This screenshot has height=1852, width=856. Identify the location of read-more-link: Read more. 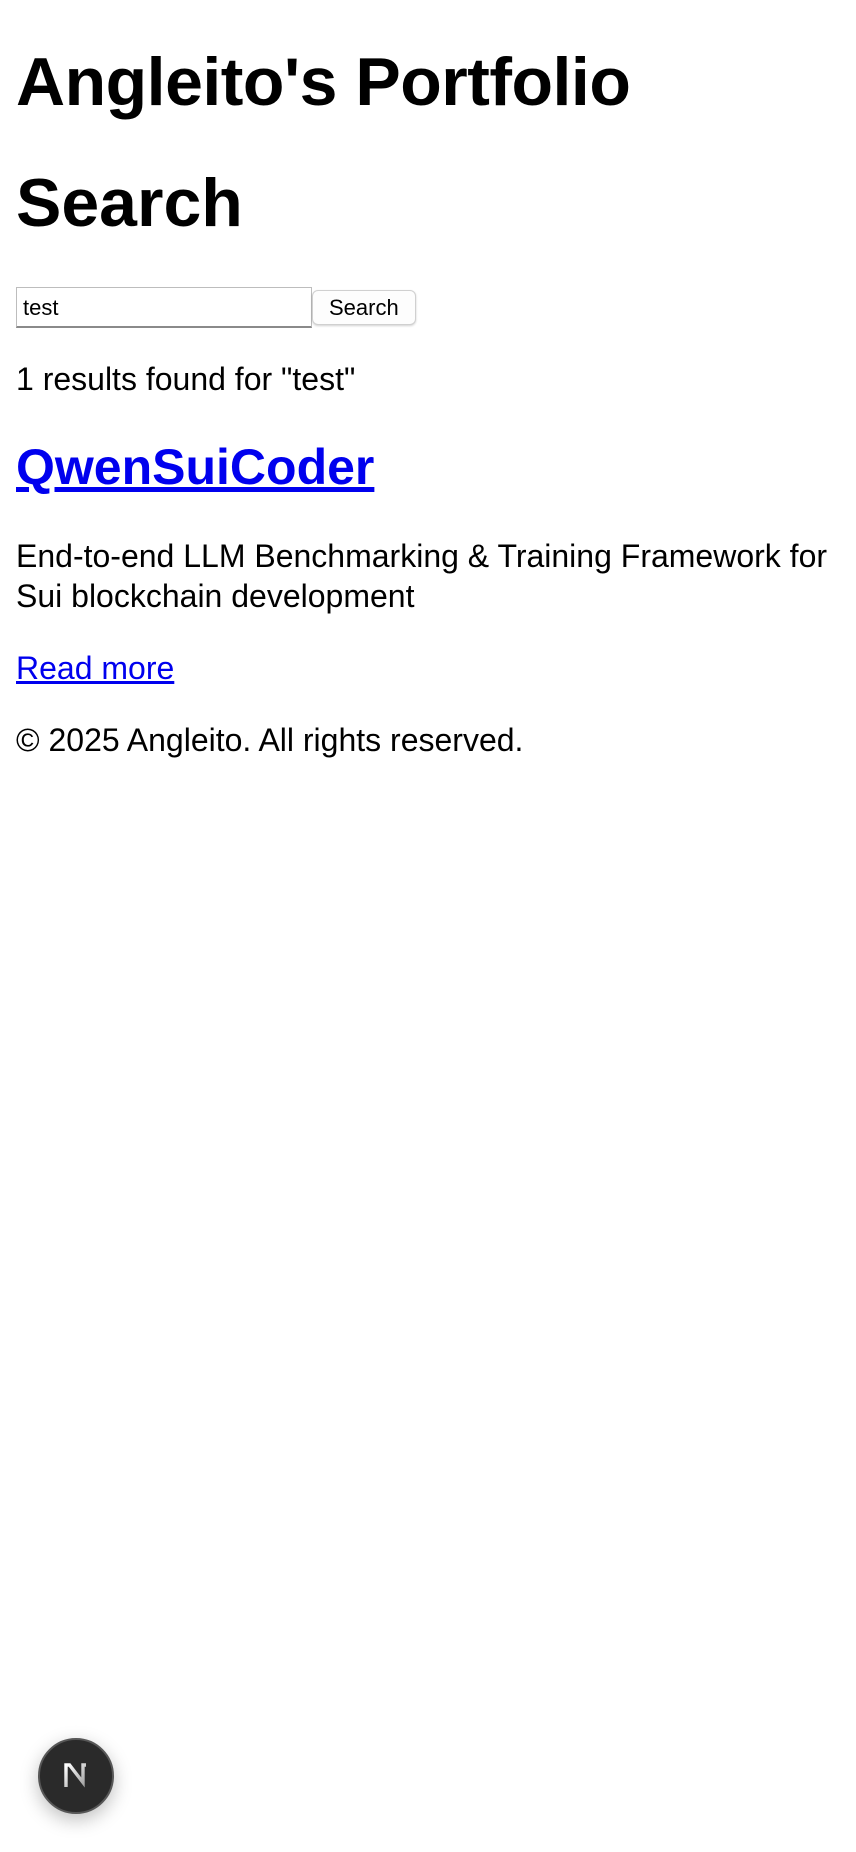
(95, 668).